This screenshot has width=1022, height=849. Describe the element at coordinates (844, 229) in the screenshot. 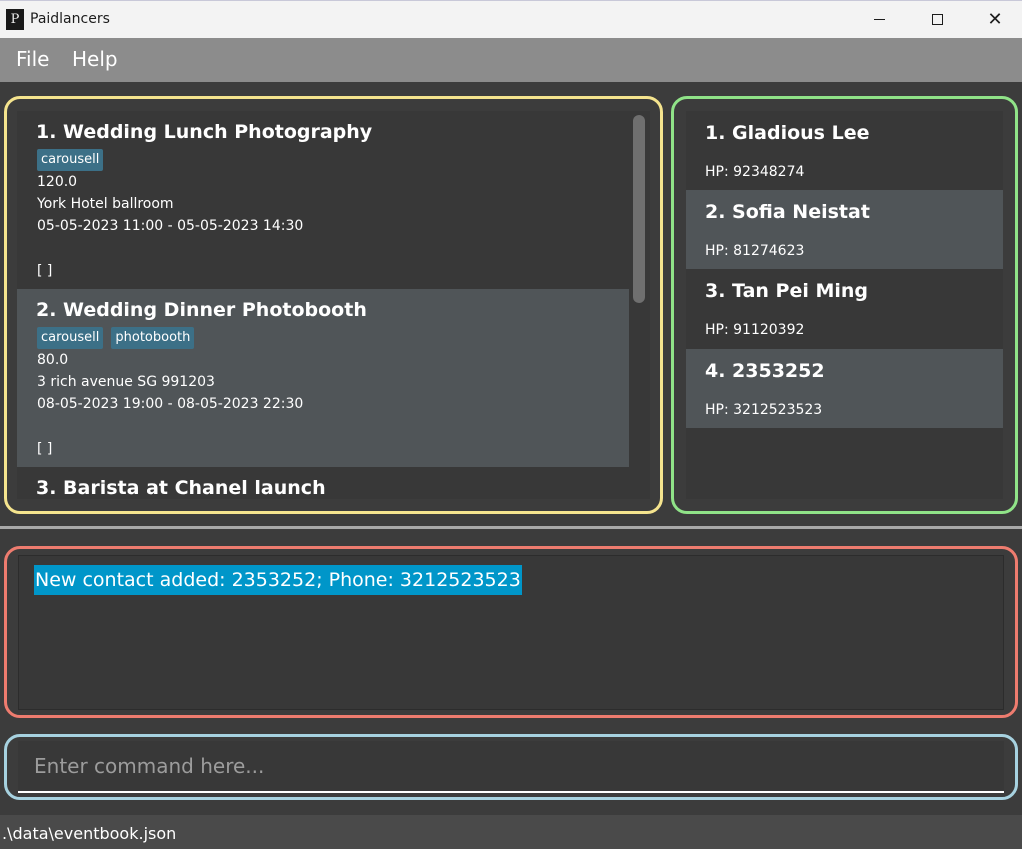

I see `contact-card: 2. Sofia Neistat HP: 81274623` at that location.